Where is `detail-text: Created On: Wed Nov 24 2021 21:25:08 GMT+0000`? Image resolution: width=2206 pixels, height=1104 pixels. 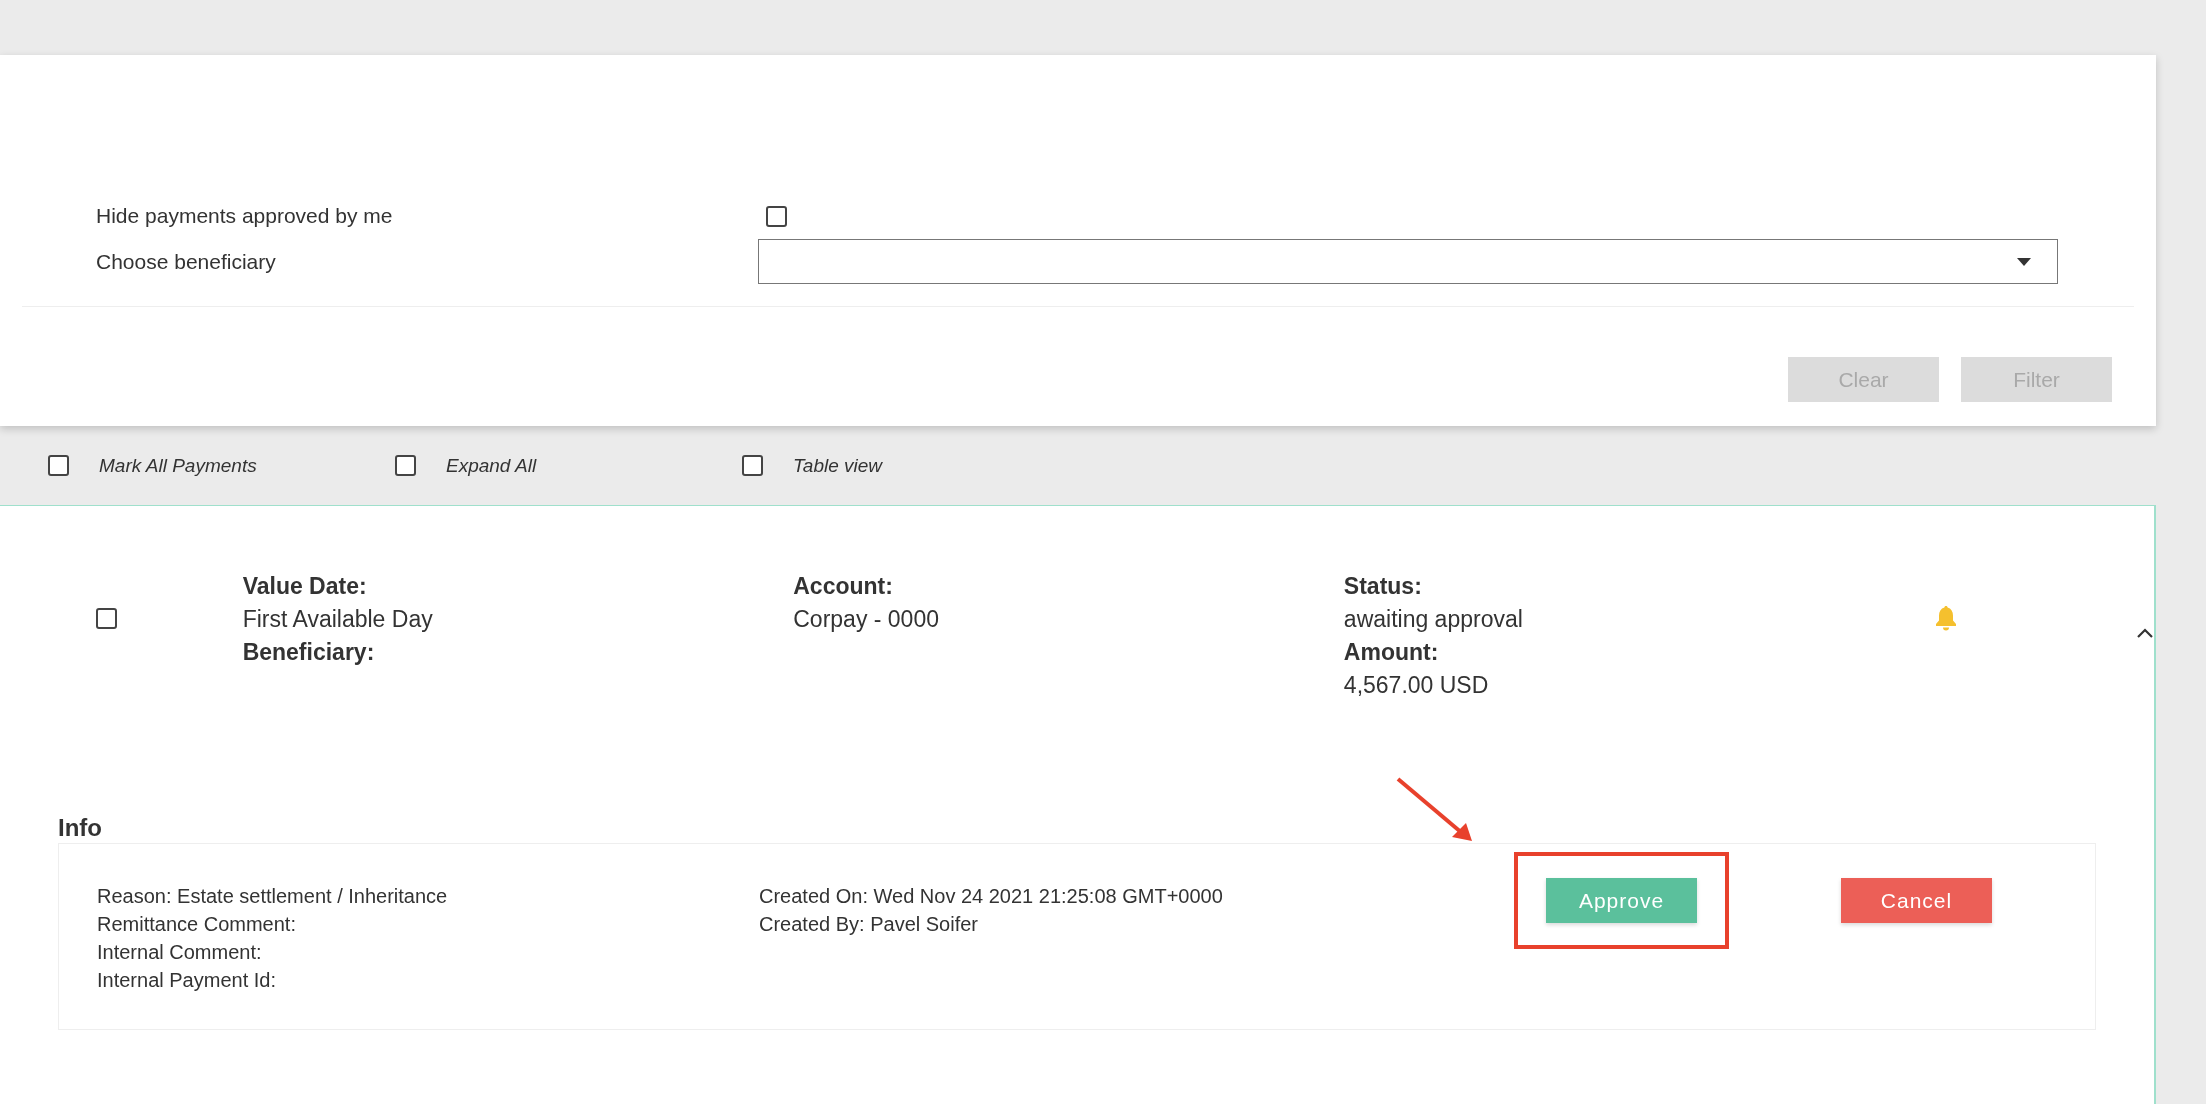 detail-text: Created On: Wed Nov 24 2021 21:25:08 GMT+0000 is located at coordinates (991, 896).